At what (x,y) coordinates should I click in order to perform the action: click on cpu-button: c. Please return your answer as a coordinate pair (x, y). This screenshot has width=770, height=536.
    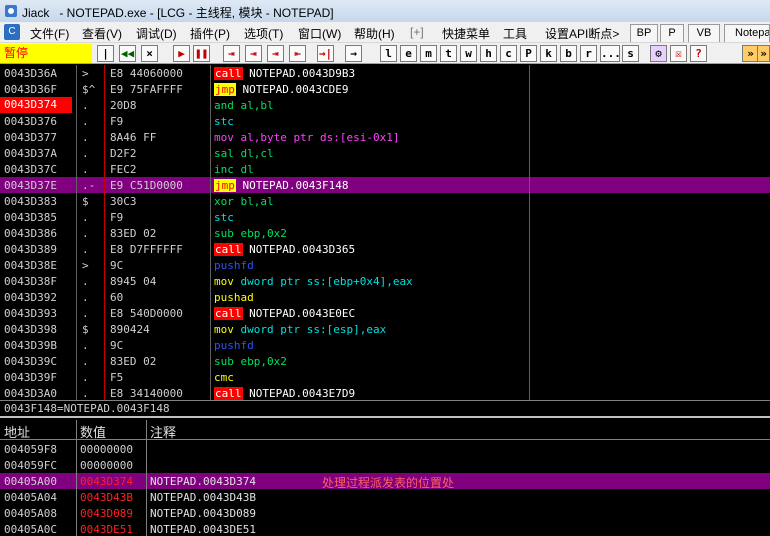
    Looking at the image, I should click on (508, 53).